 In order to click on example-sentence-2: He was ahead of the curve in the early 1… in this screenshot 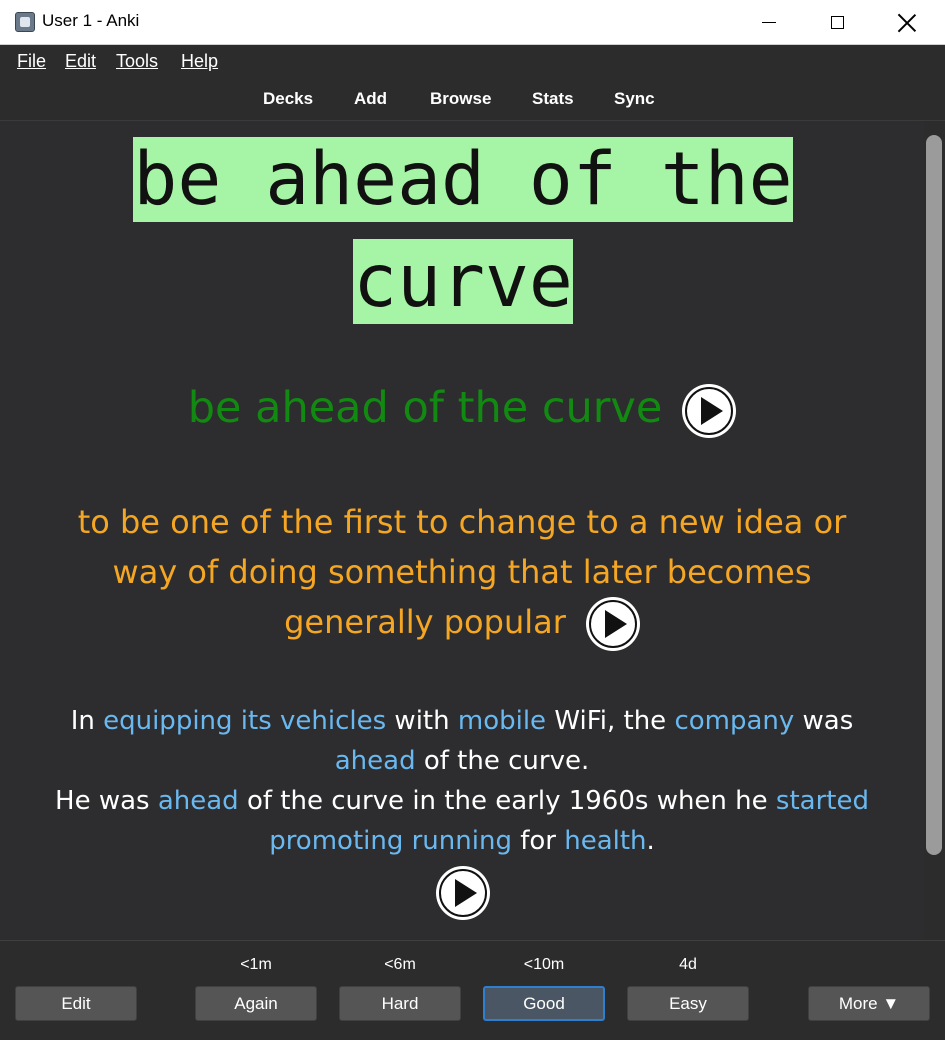, I will do `click(462, 821)`.